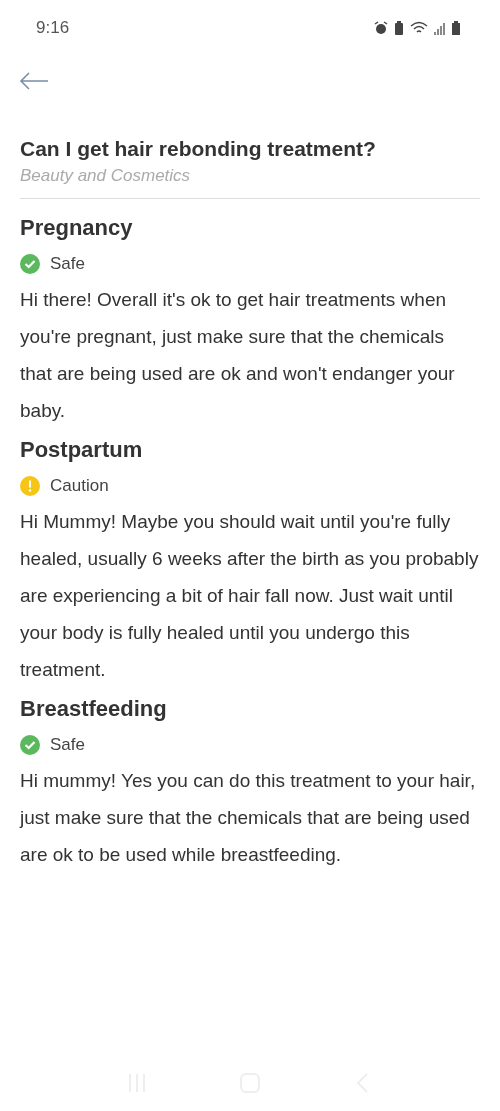 This screenshot has width=500, height=1111. Describe the element at coordinates (456, 28) in the screenshot. I see `battery-icon` at that location.